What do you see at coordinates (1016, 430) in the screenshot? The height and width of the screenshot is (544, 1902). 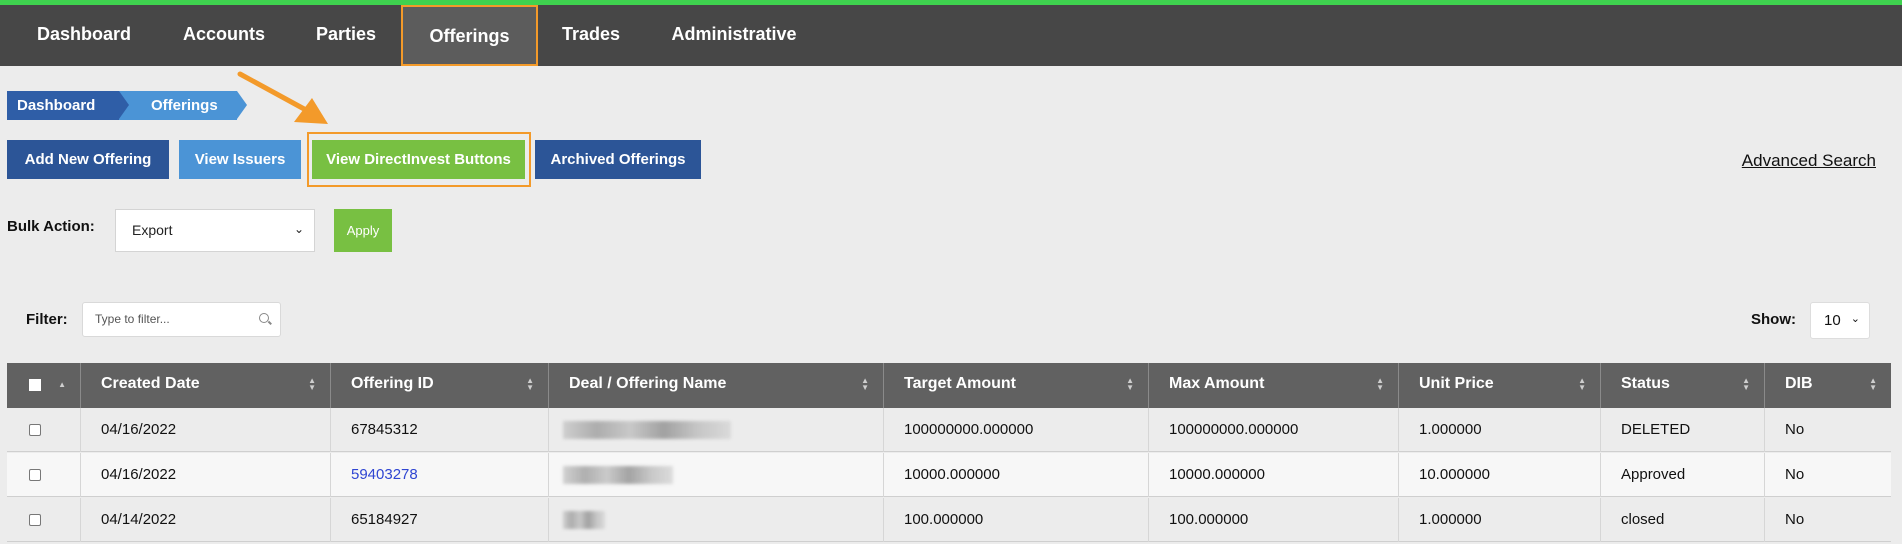 I see `target-amount-cell: 100000000.000000` at bounding box center [1016, 430].